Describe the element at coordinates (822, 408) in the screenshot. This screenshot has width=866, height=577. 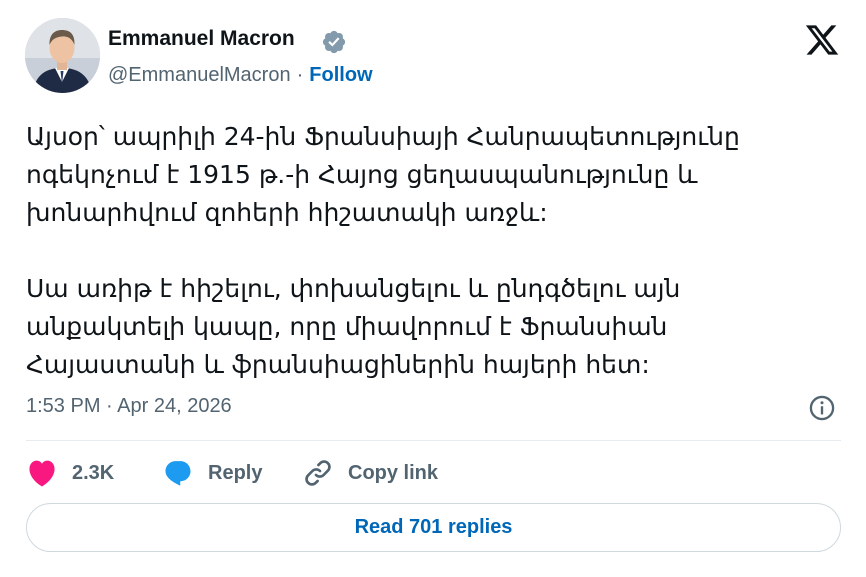
I see `info-icon` at that location.